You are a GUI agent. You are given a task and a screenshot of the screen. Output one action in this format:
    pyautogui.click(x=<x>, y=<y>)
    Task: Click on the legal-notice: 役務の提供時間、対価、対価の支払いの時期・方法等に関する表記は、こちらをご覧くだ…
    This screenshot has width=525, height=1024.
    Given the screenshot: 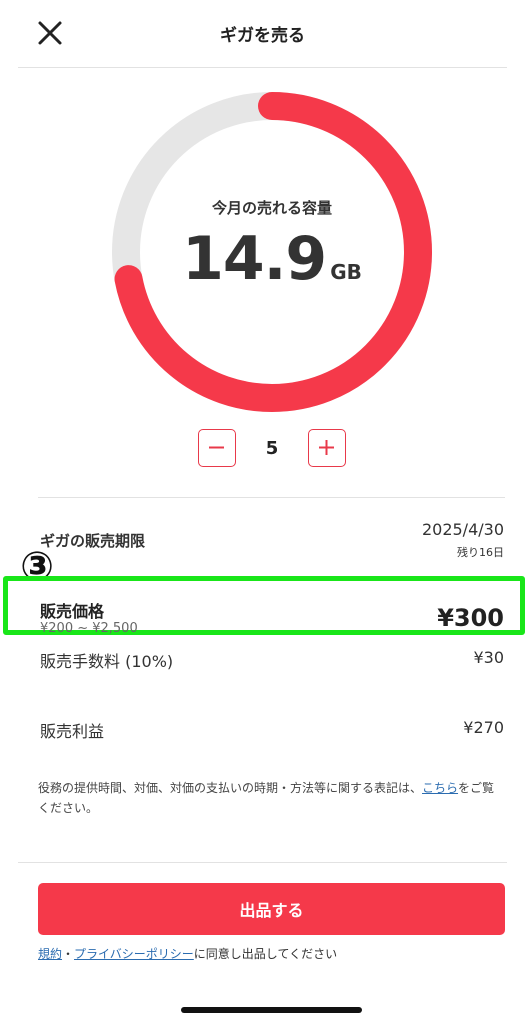 What is the action you would take?
    pyautogui.click(x=270, y=798)
    